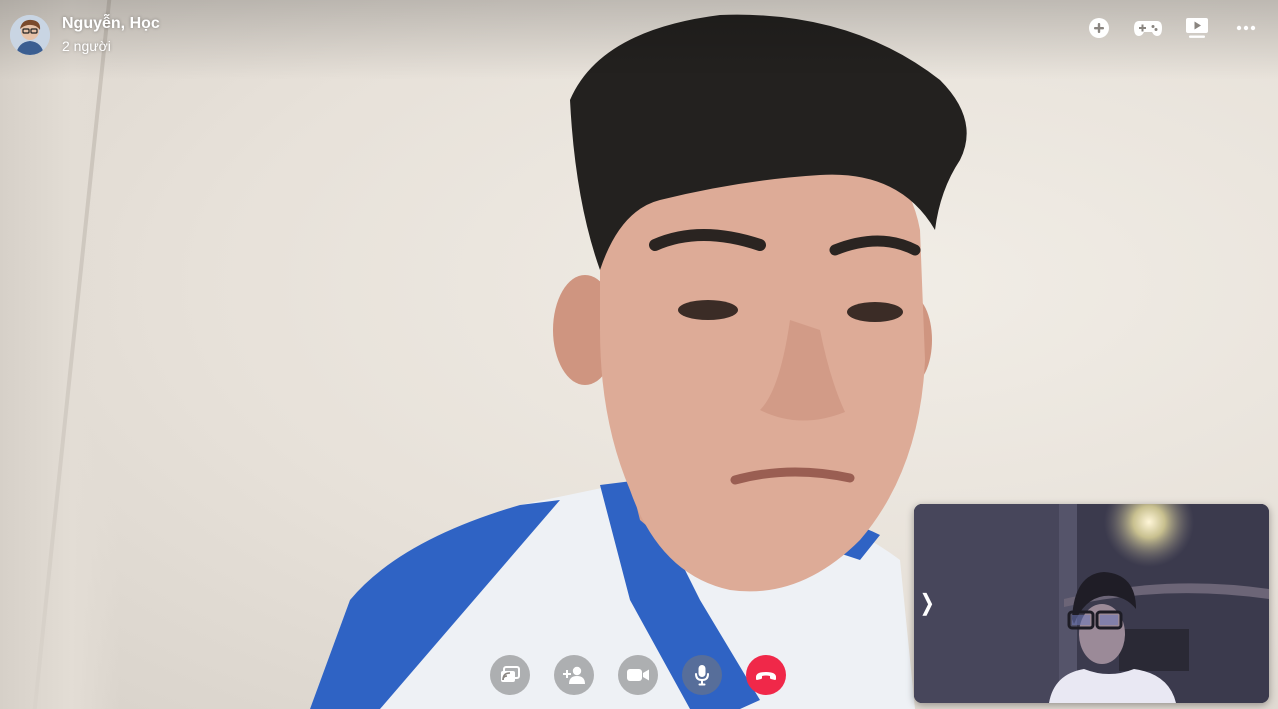 The image size is (1278, 709). I want to click on end-call-icon, so click(766, 676).